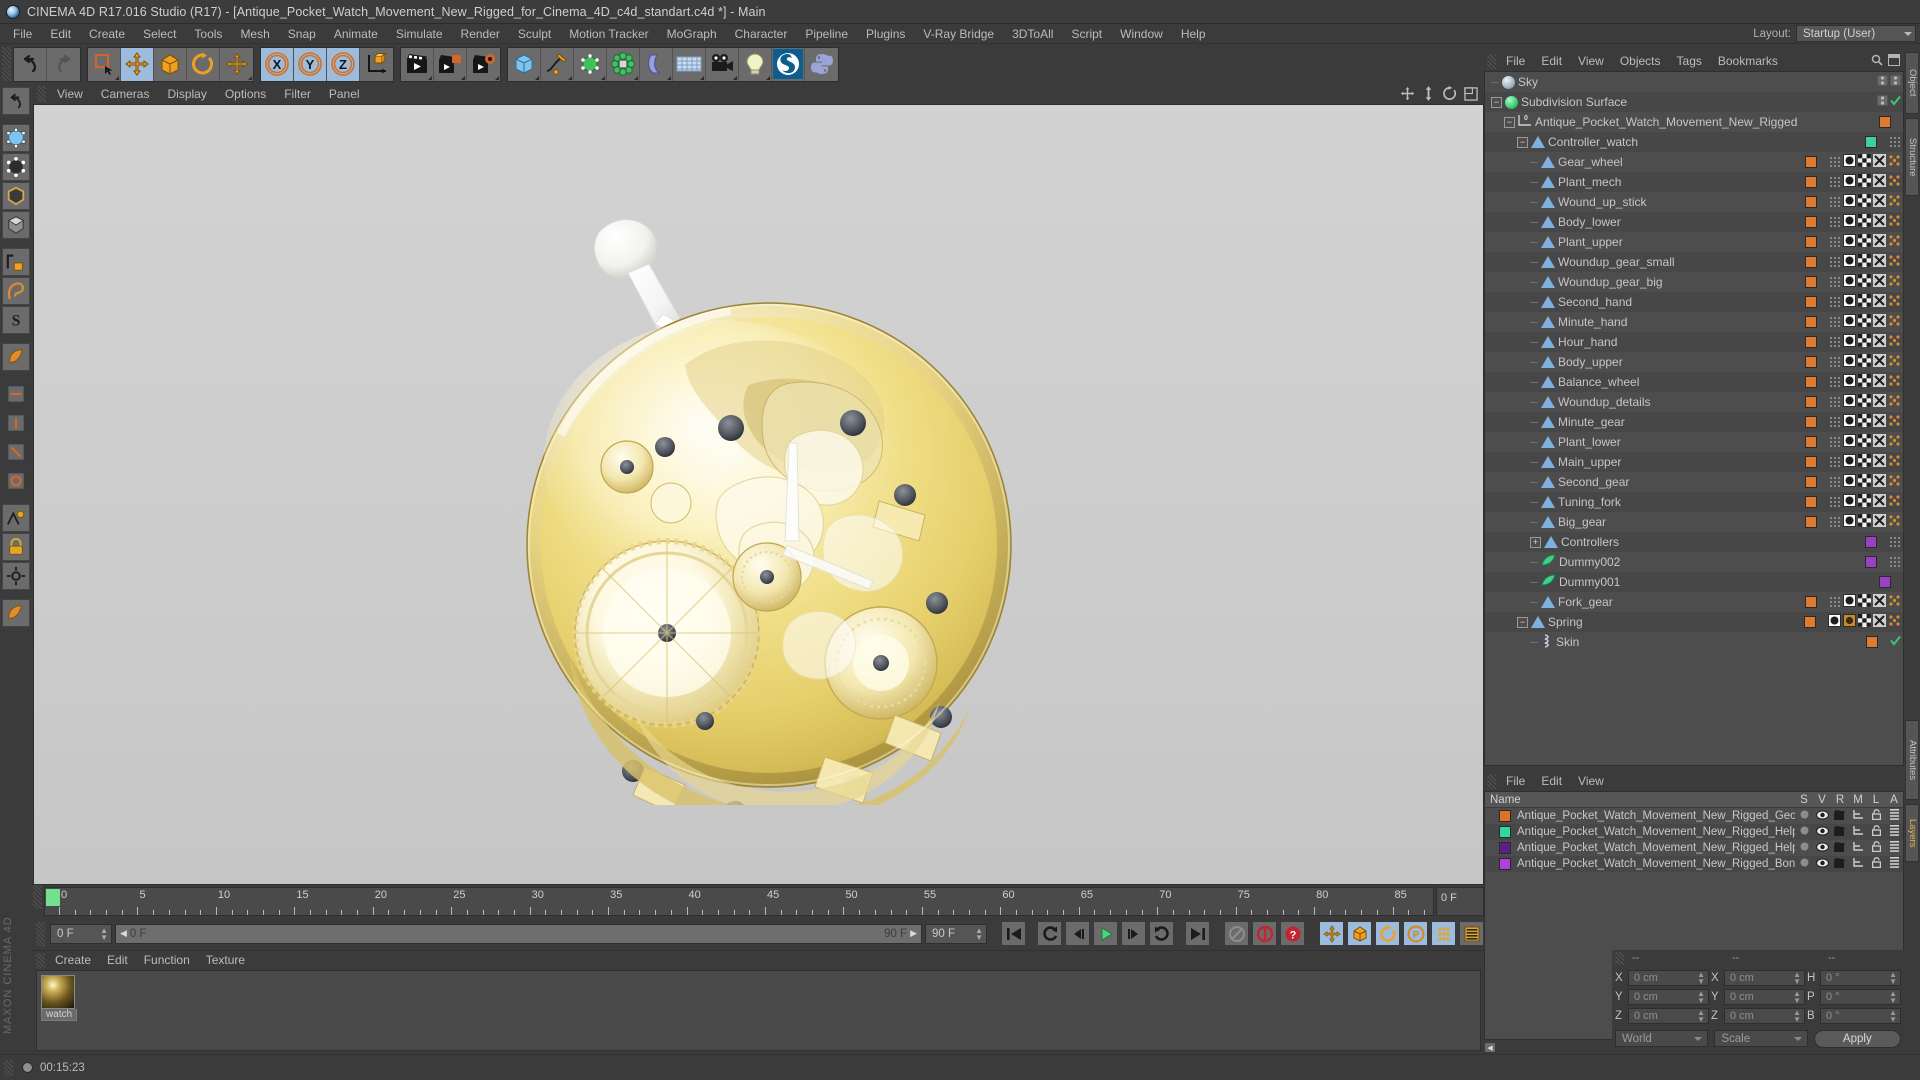 This screenshot has width=1920, height=1080. Describe the element at coordinates (788, 64) in the screenshot. I see `vray-bridge-button` at that location.